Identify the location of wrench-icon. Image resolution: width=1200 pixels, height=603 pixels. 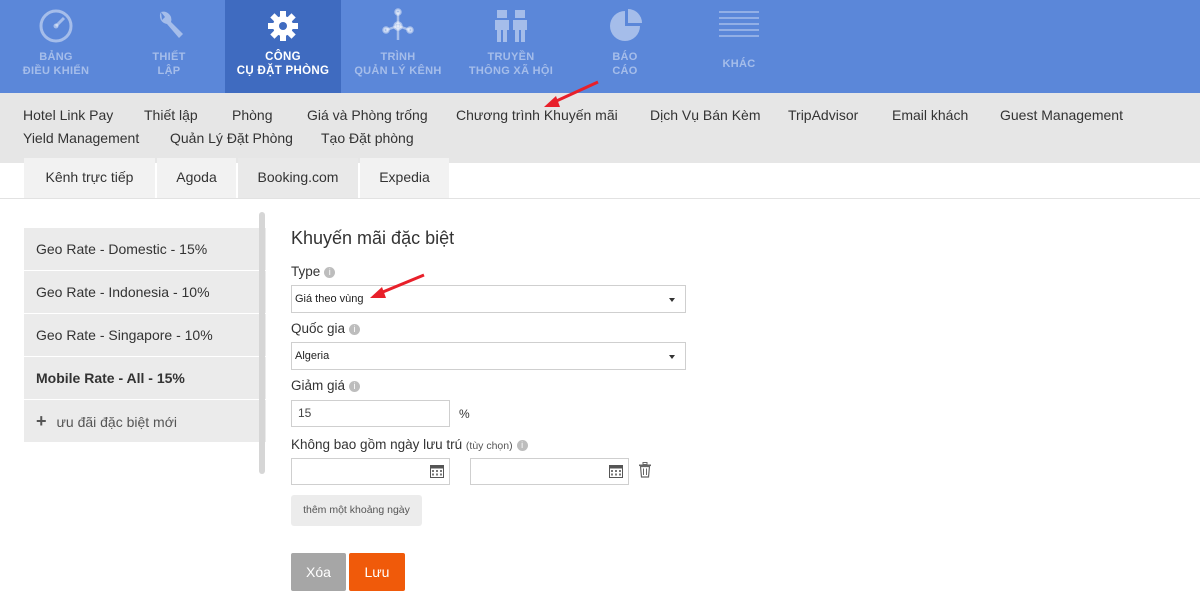
(171, 24).